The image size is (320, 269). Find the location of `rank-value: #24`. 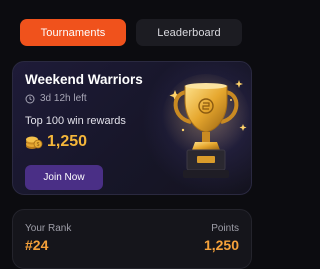

rank-value: #24 is located at coordinates (37, 245).